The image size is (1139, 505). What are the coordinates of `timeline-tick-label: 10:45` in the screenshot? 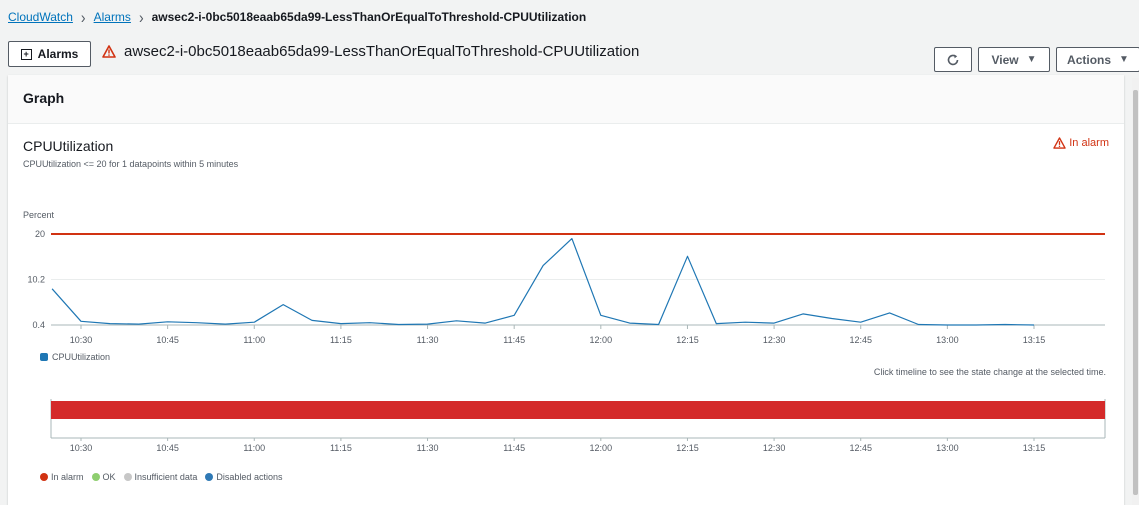 It's located at (167, 448).